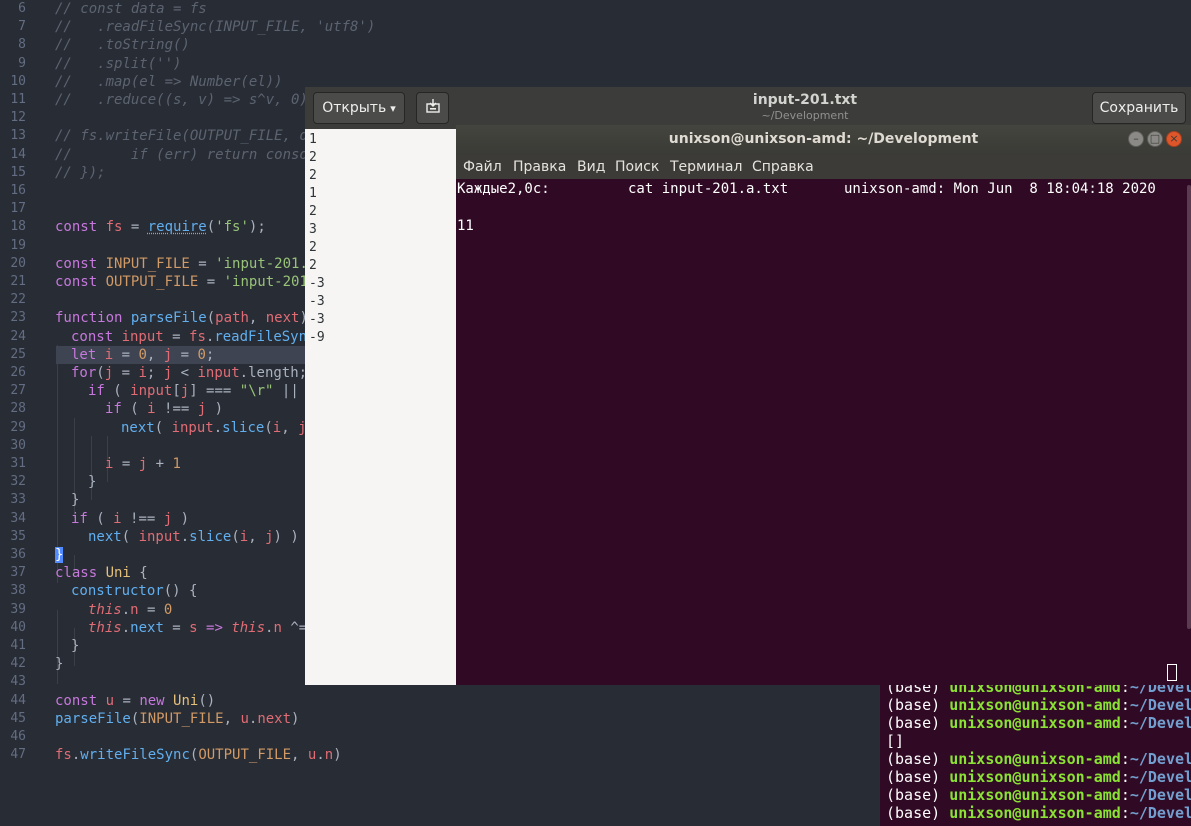 Image resolution: width=1191 pixels, height=826 pixels. Describe the element at coordinates (18, 172) in the screenshot. I see `line-number: 15` at that location.